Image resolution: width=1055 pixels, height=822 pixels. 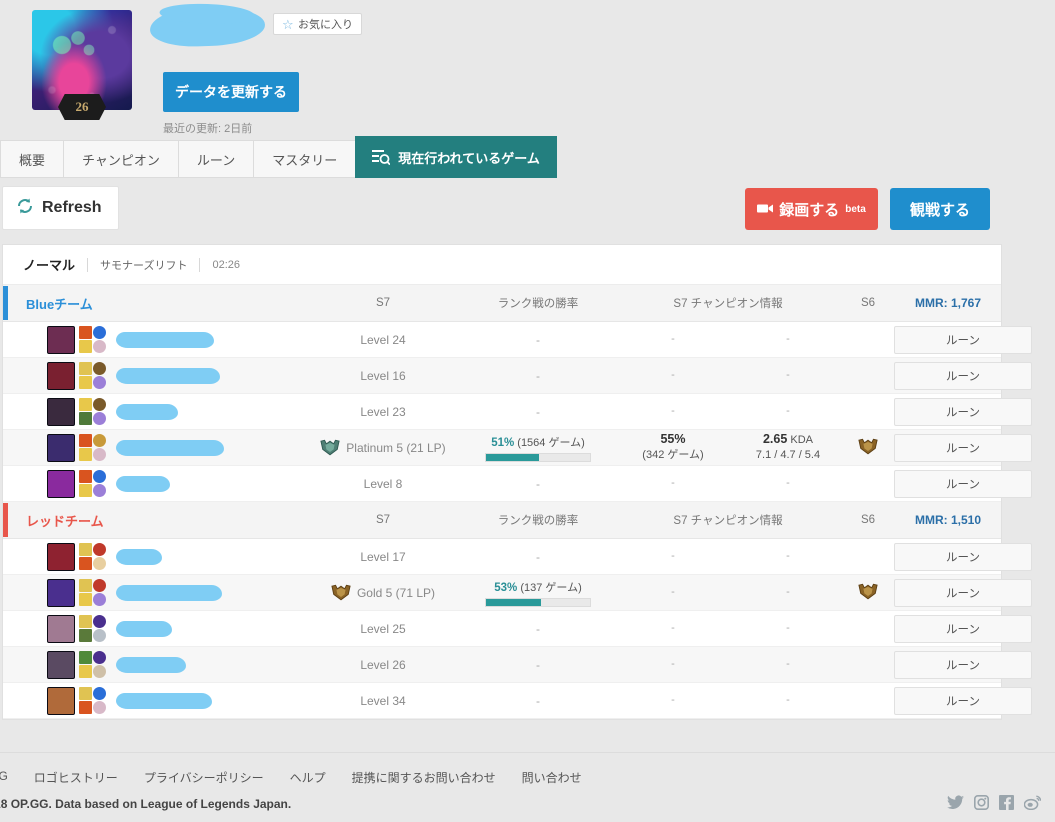 I want to click on player-row: Level 16 - - - ルーン, so click(x=517, y=375).